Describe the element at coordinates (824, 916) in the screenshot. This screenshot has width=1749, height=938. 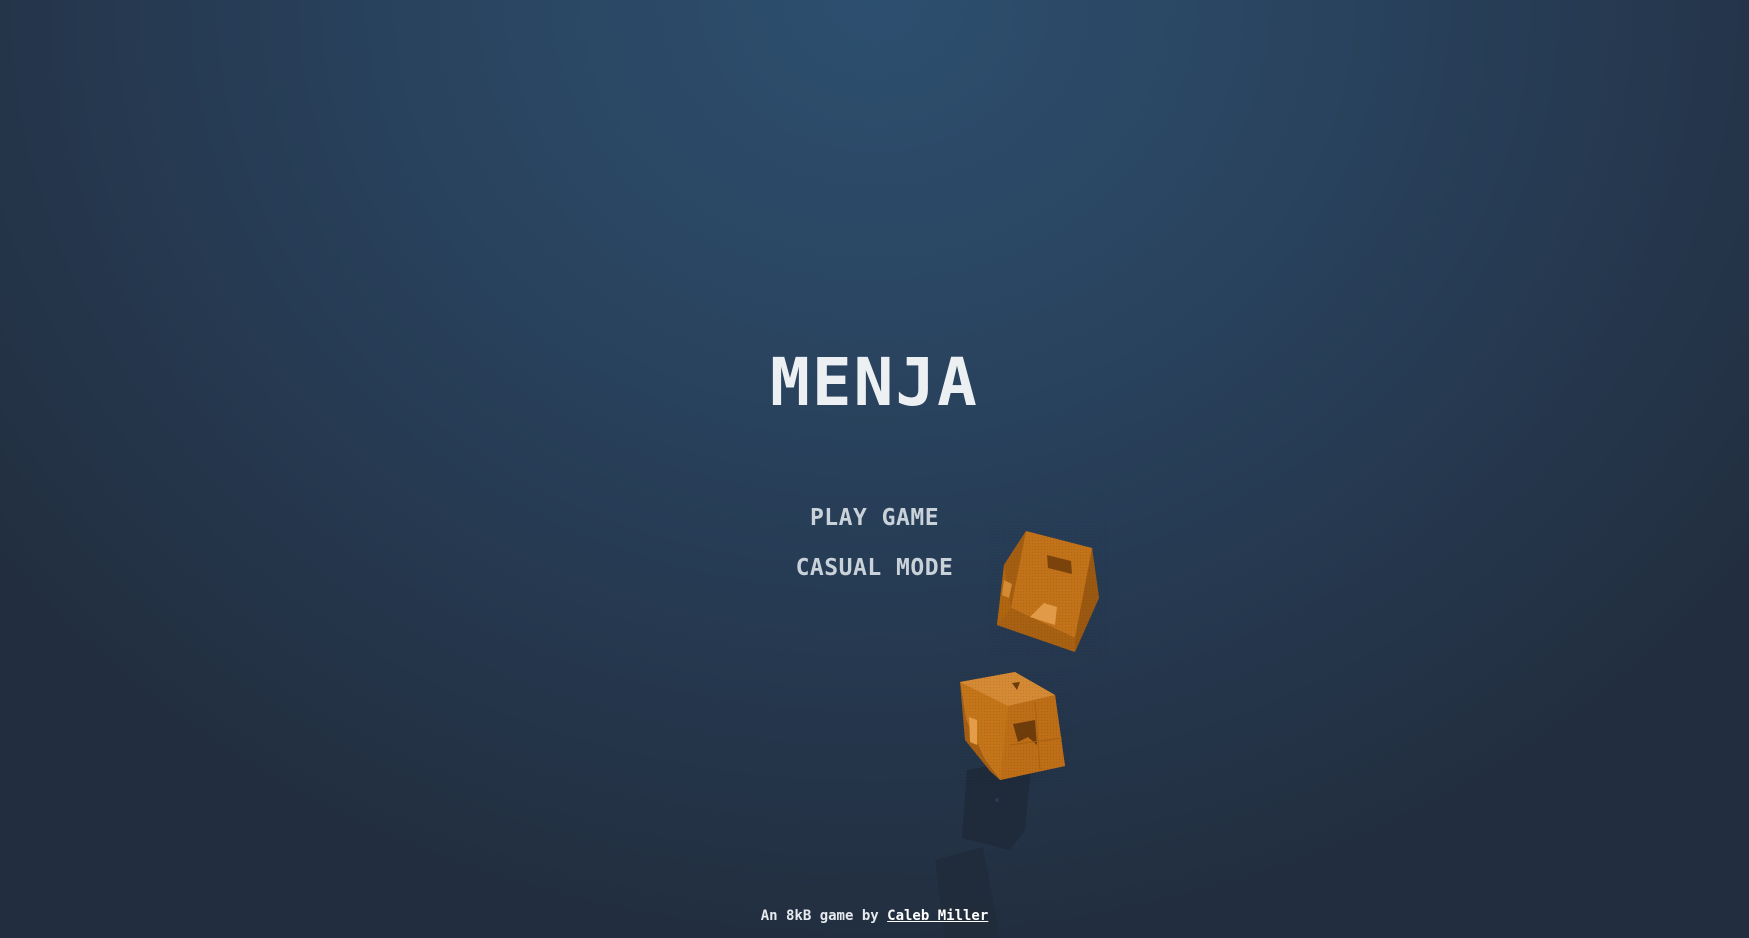
I see `credits-text: An 8kB game by` at that location.